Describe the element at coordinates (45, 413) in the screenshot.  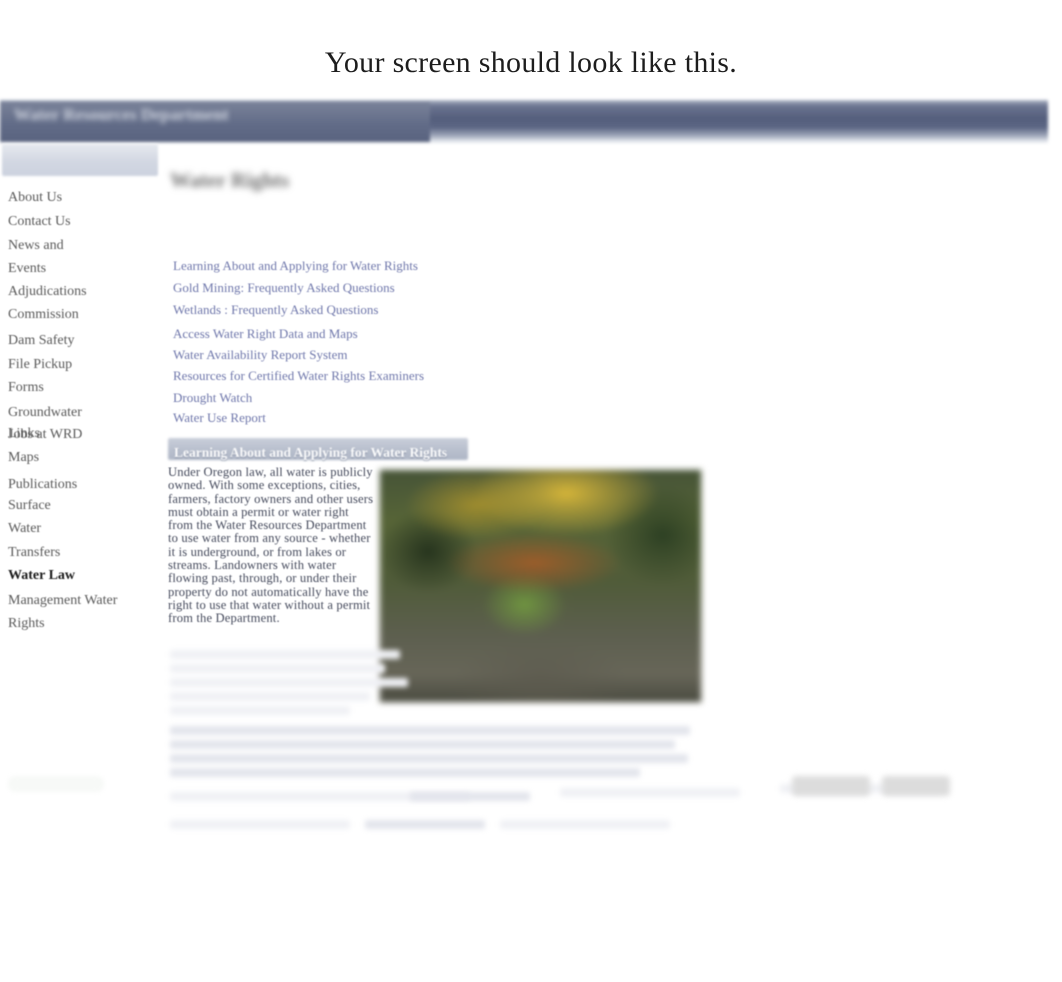
I see `sidebar-item-groundwater: Groundwater` at that location.